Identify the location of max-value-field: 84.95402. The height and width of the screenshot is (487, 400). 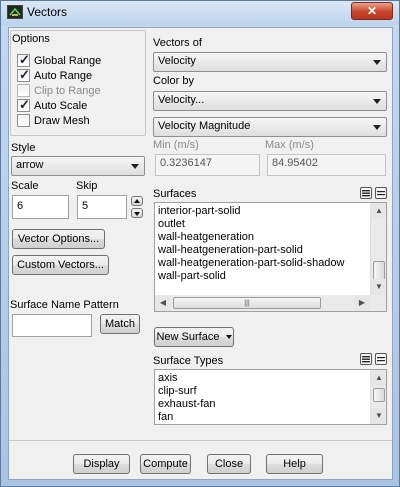
(326, 165).